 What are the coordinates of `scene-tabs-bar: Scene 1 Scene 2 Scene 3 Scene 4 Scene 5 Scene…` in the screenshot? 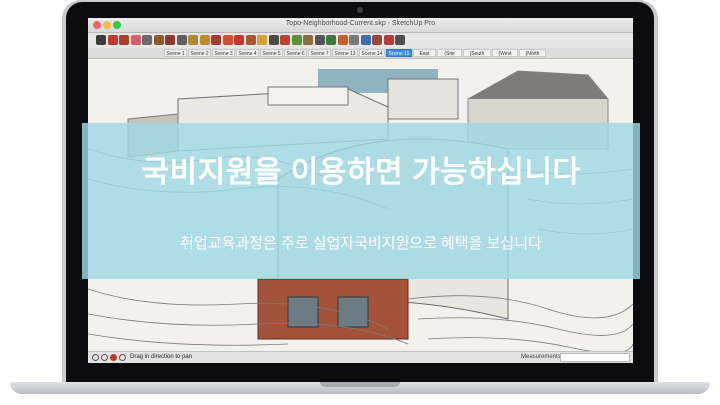 It's located at (360, 56).